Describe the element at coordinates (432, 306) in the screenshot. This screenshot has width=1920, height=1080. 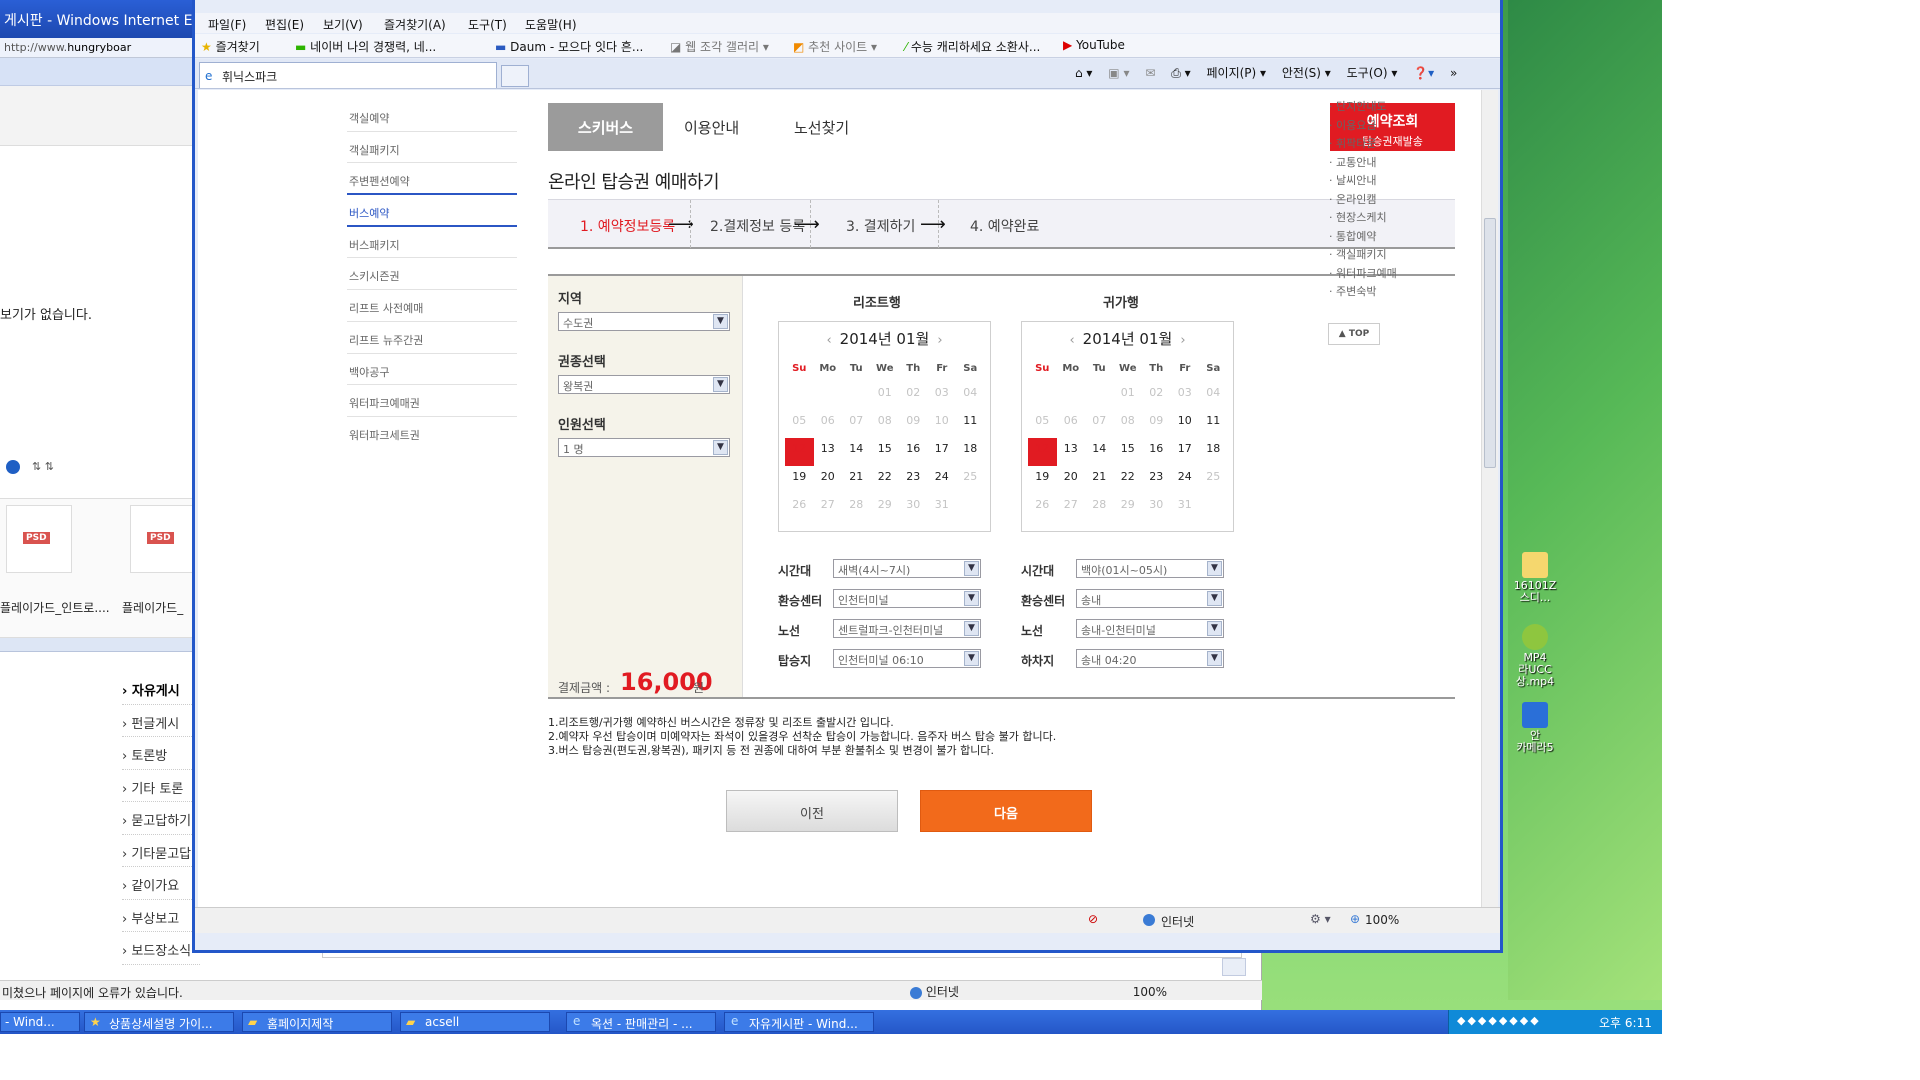
I see `nav-item: 리프트 사전예매` at that location.